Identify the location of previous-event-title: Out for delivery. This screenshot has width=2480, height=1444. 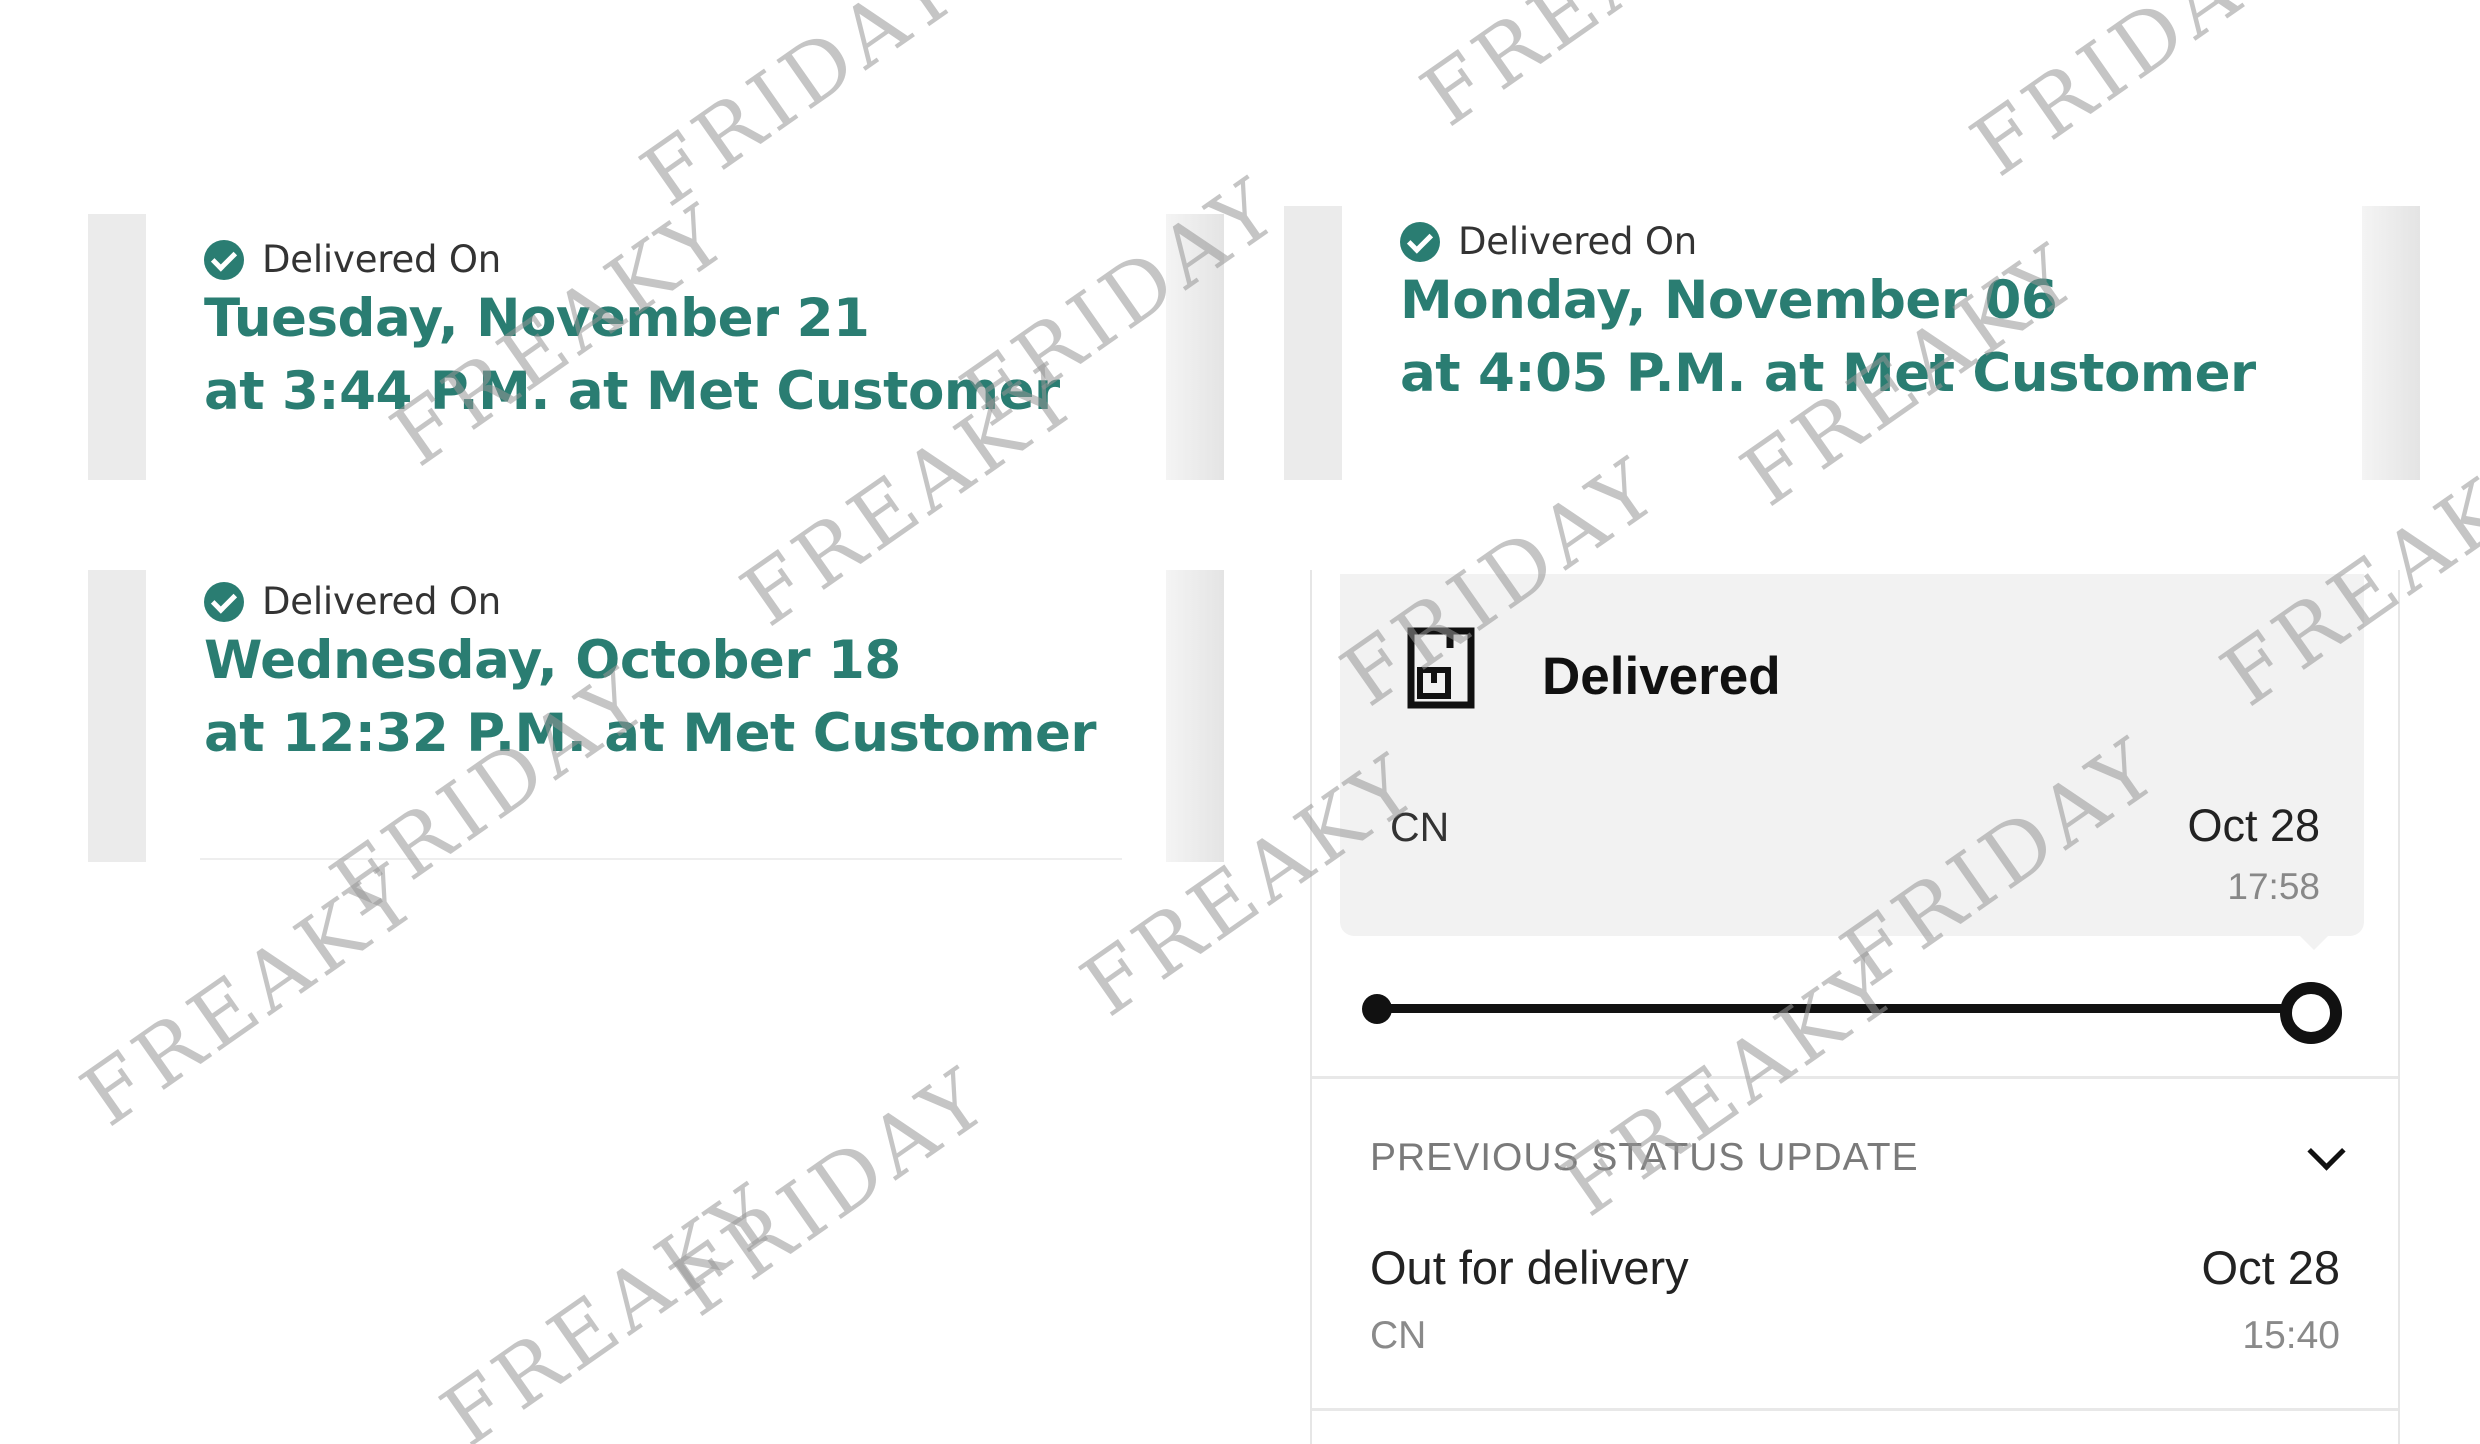
(1529, 1267).